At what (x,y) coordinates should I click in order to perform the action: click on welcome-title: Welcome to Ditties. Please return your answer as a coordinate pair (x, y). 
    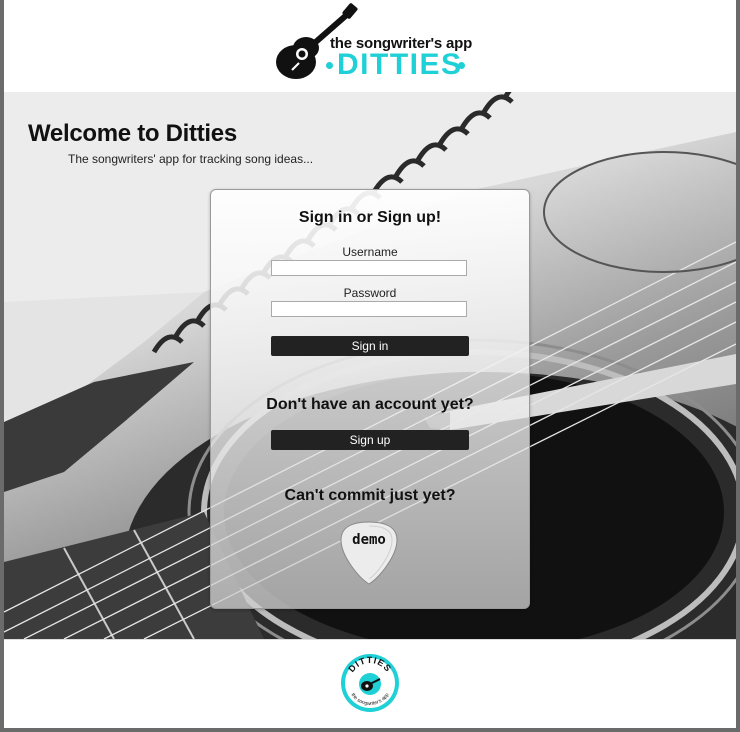
    Looking at the image, I should click on (132, 133).